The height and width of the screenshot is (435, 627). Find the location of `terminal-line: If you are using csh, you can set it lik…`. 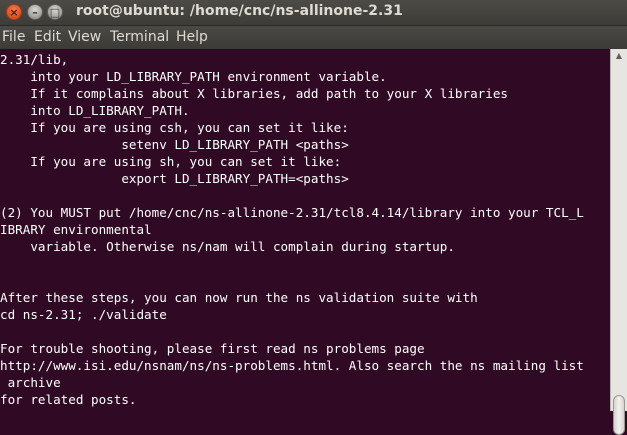

terminal-line: If you are using csh, you can set it lik… is located at coordinates (174, 127).